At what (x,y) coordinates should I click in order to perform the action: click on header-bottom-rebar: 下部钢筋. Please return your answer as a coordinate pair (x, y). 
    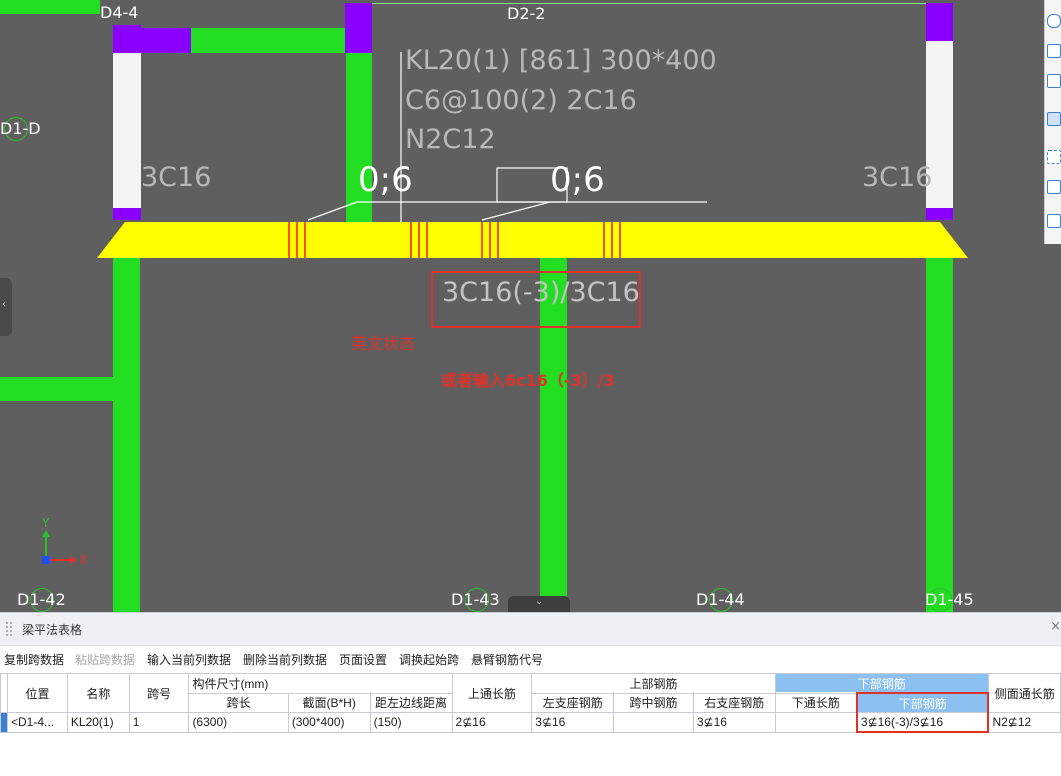
    Looking at the image, I should click on (922, 702).